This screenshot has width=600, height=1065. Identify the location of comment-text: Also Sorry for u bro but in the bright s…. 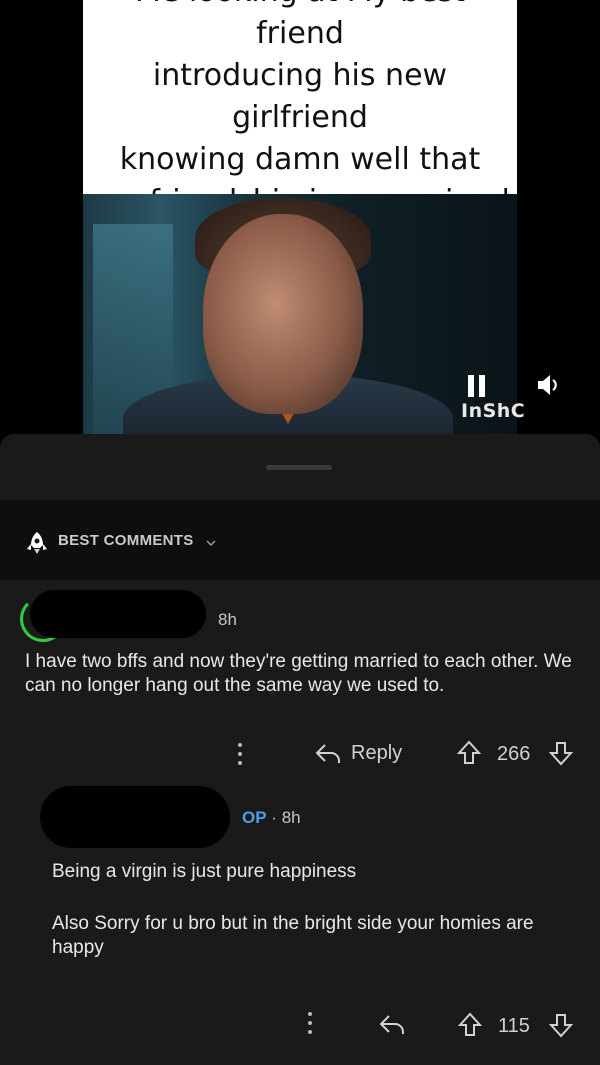
(293, 935).